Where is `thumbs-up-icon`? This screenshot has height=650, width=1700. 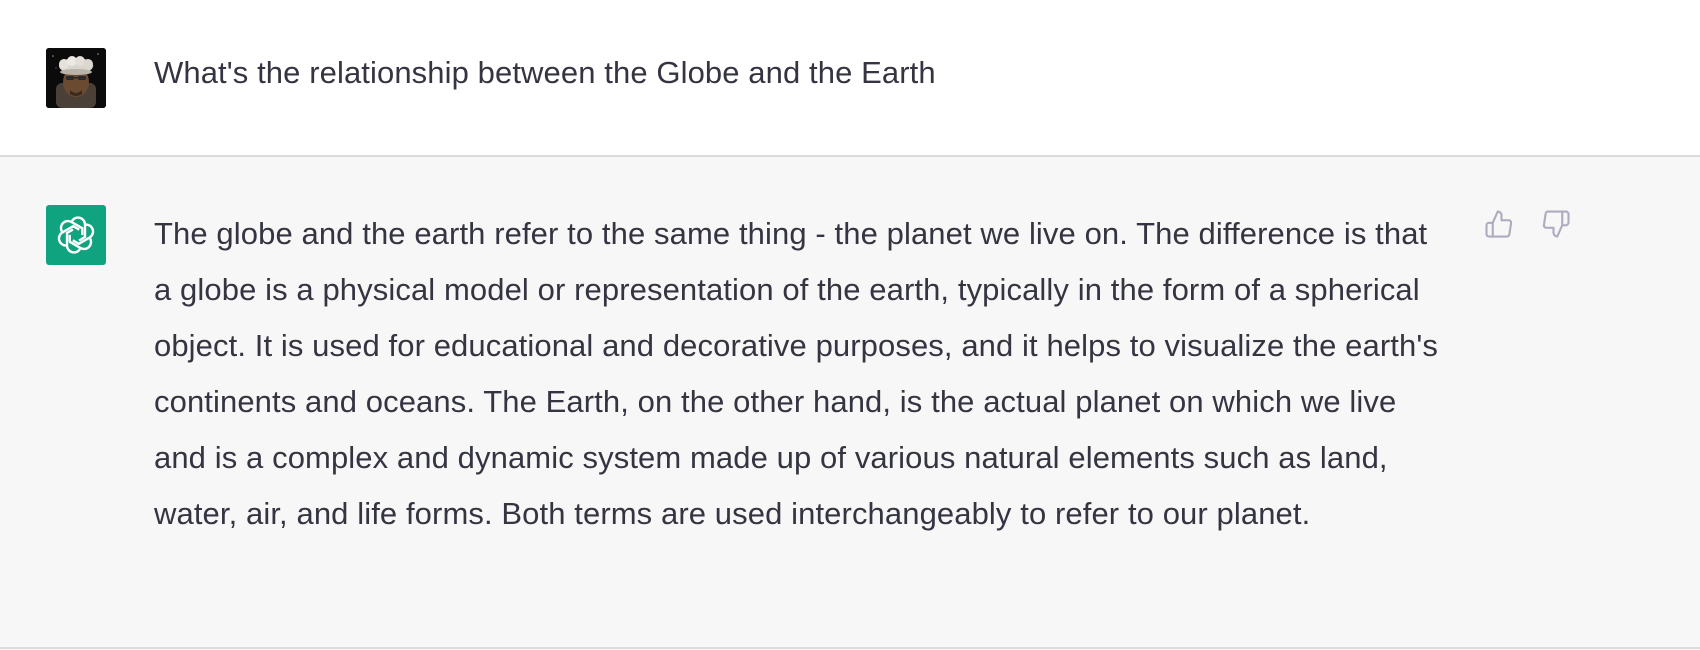
thumbs-up-icon is located at coordinates (1499, 224).